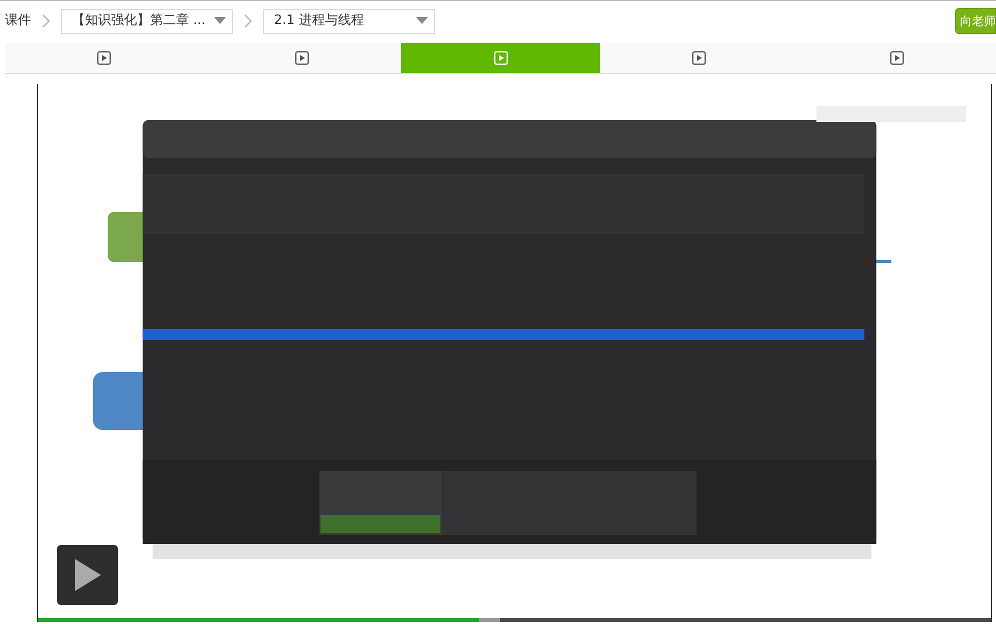 The width and height of the screenshot is (996, 624). I want to click on chapter-select: 2.1 进程与线程, so click(349, 21).